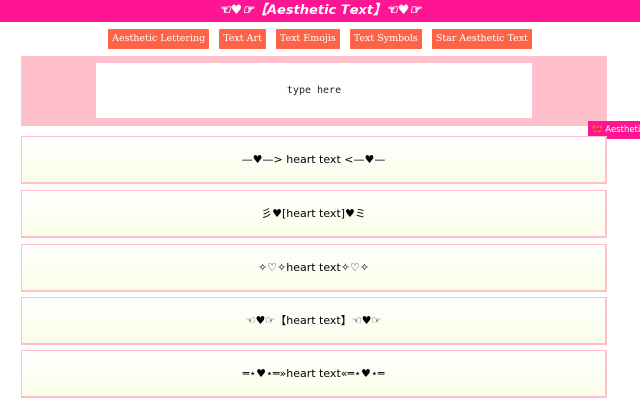 This screenshot has width=640, height=400. Describe the element at coordinates (314, 321) in the screenshot. I see `result-item: ☜♥☞【heart text】☜♥☞` at that location.